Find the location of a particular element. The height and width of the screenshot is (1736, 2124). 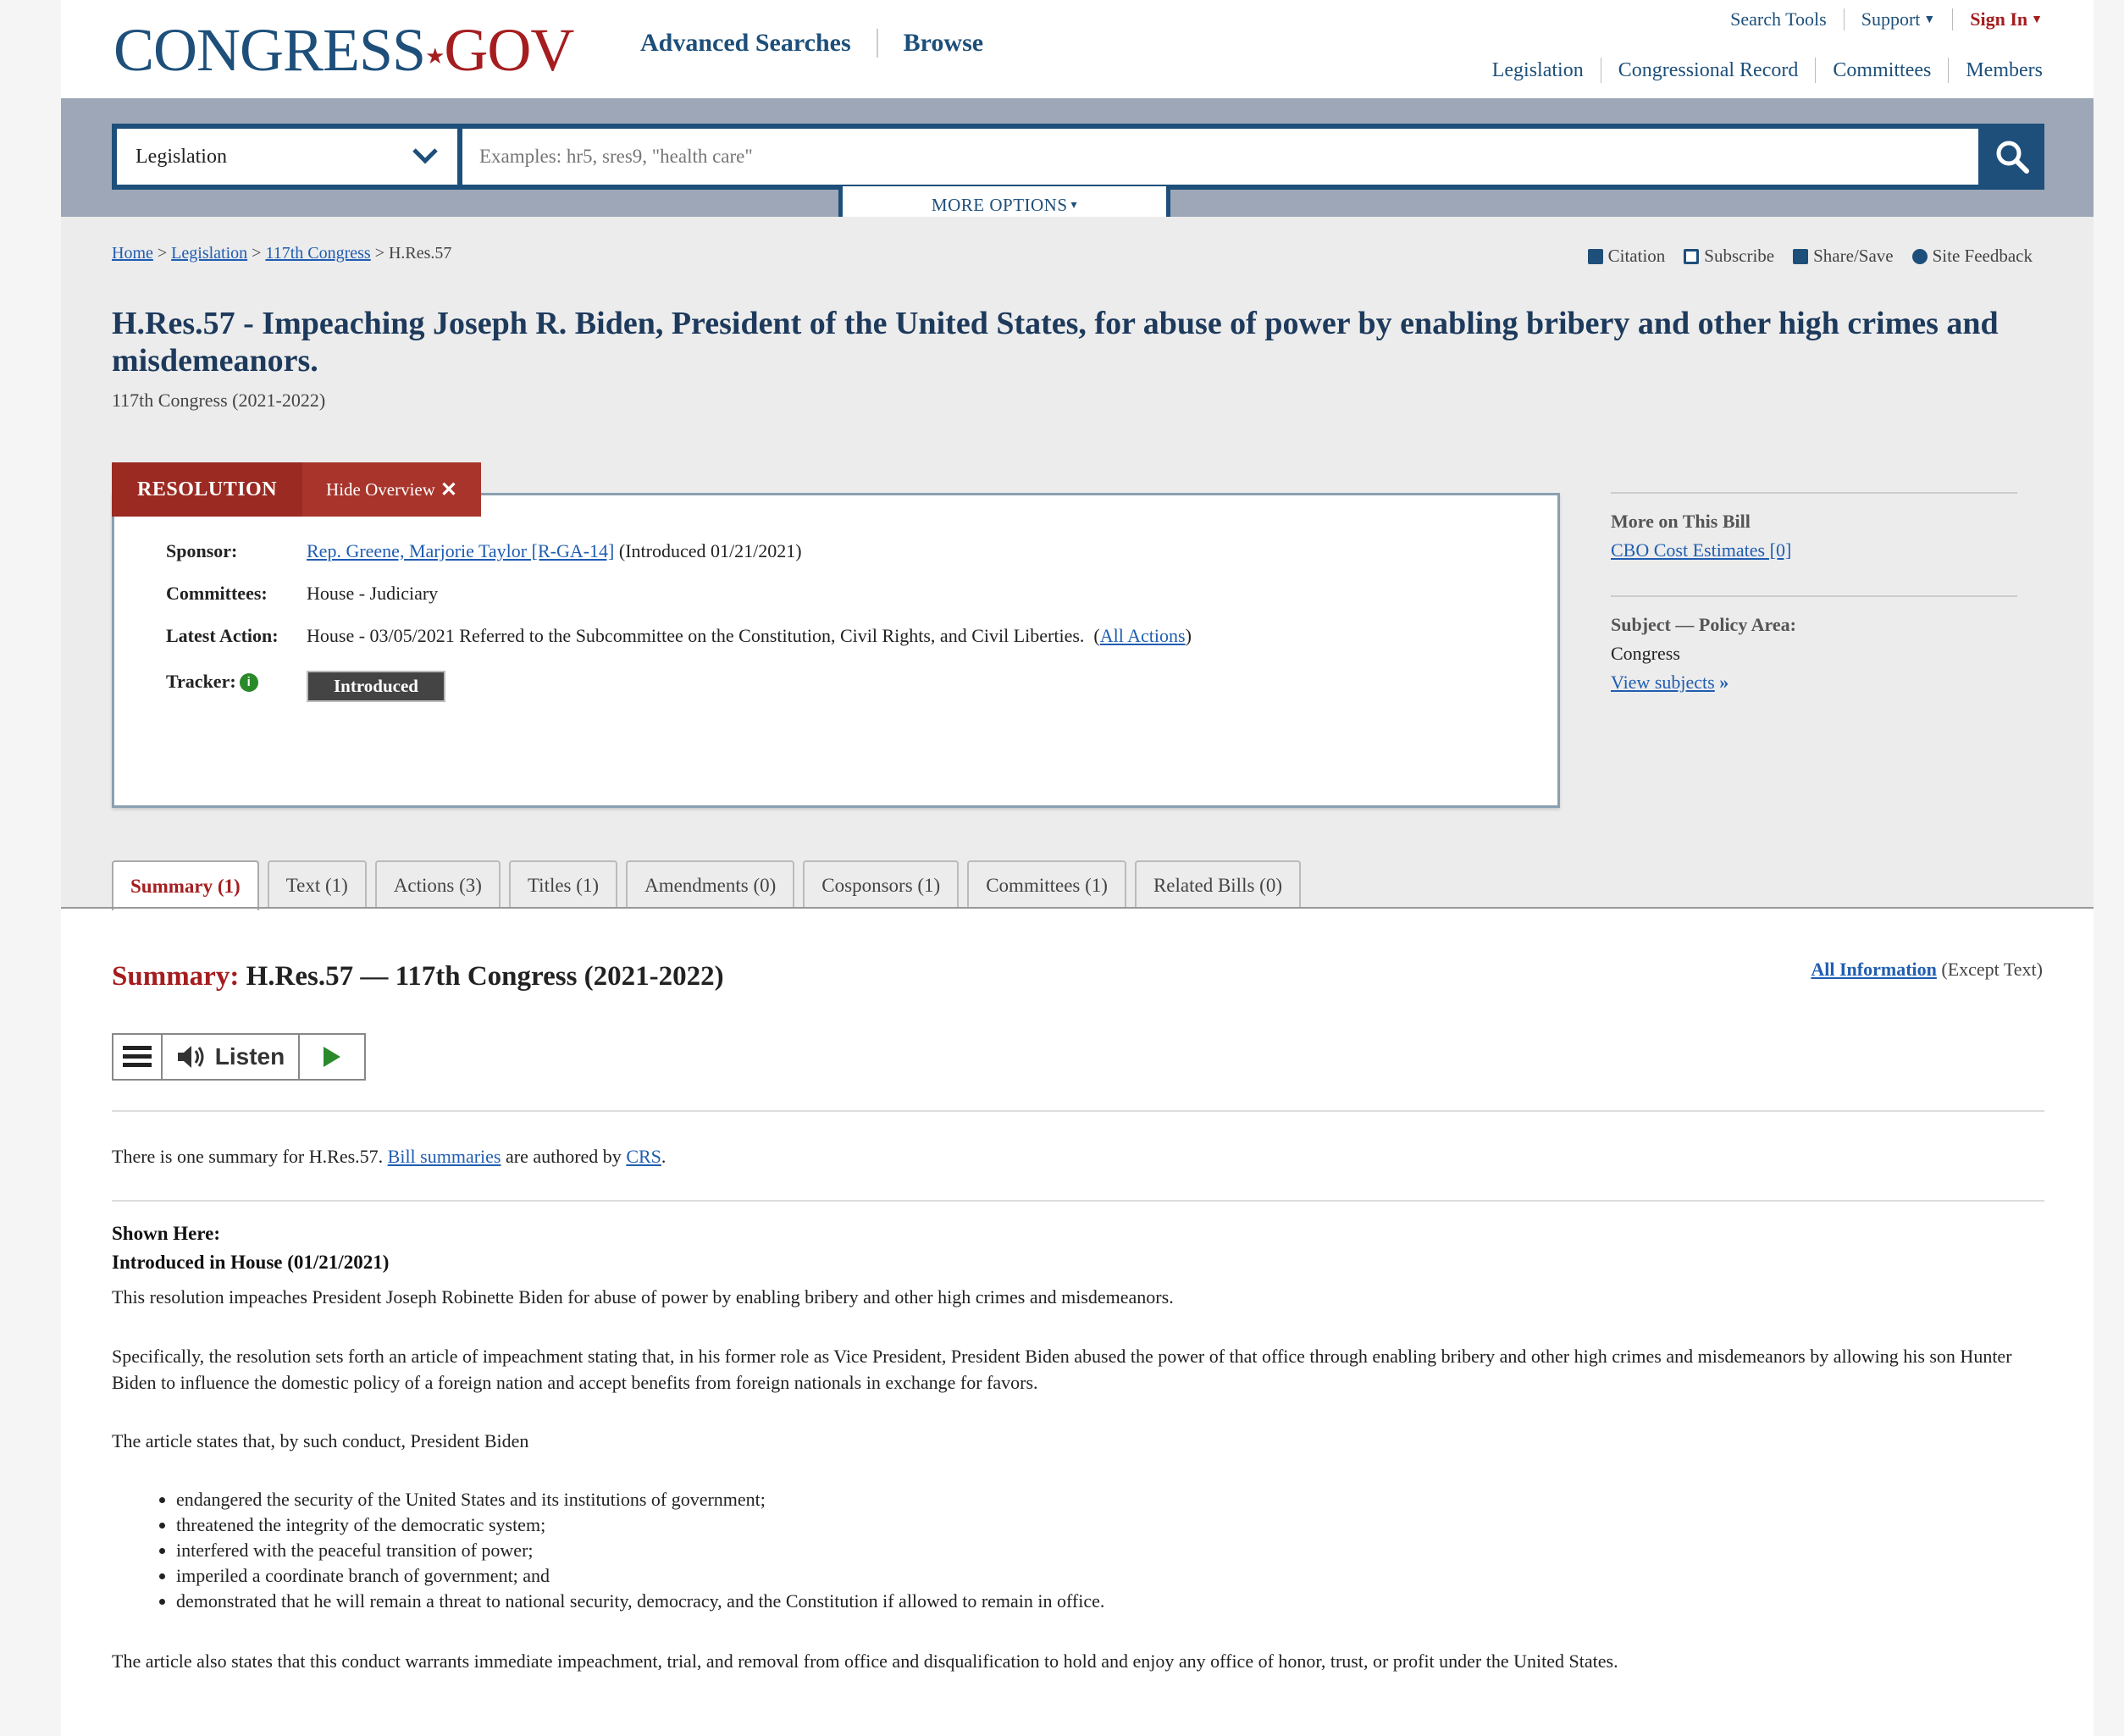

summary-heading-label: Summary: is located at coordinates (176, 976).